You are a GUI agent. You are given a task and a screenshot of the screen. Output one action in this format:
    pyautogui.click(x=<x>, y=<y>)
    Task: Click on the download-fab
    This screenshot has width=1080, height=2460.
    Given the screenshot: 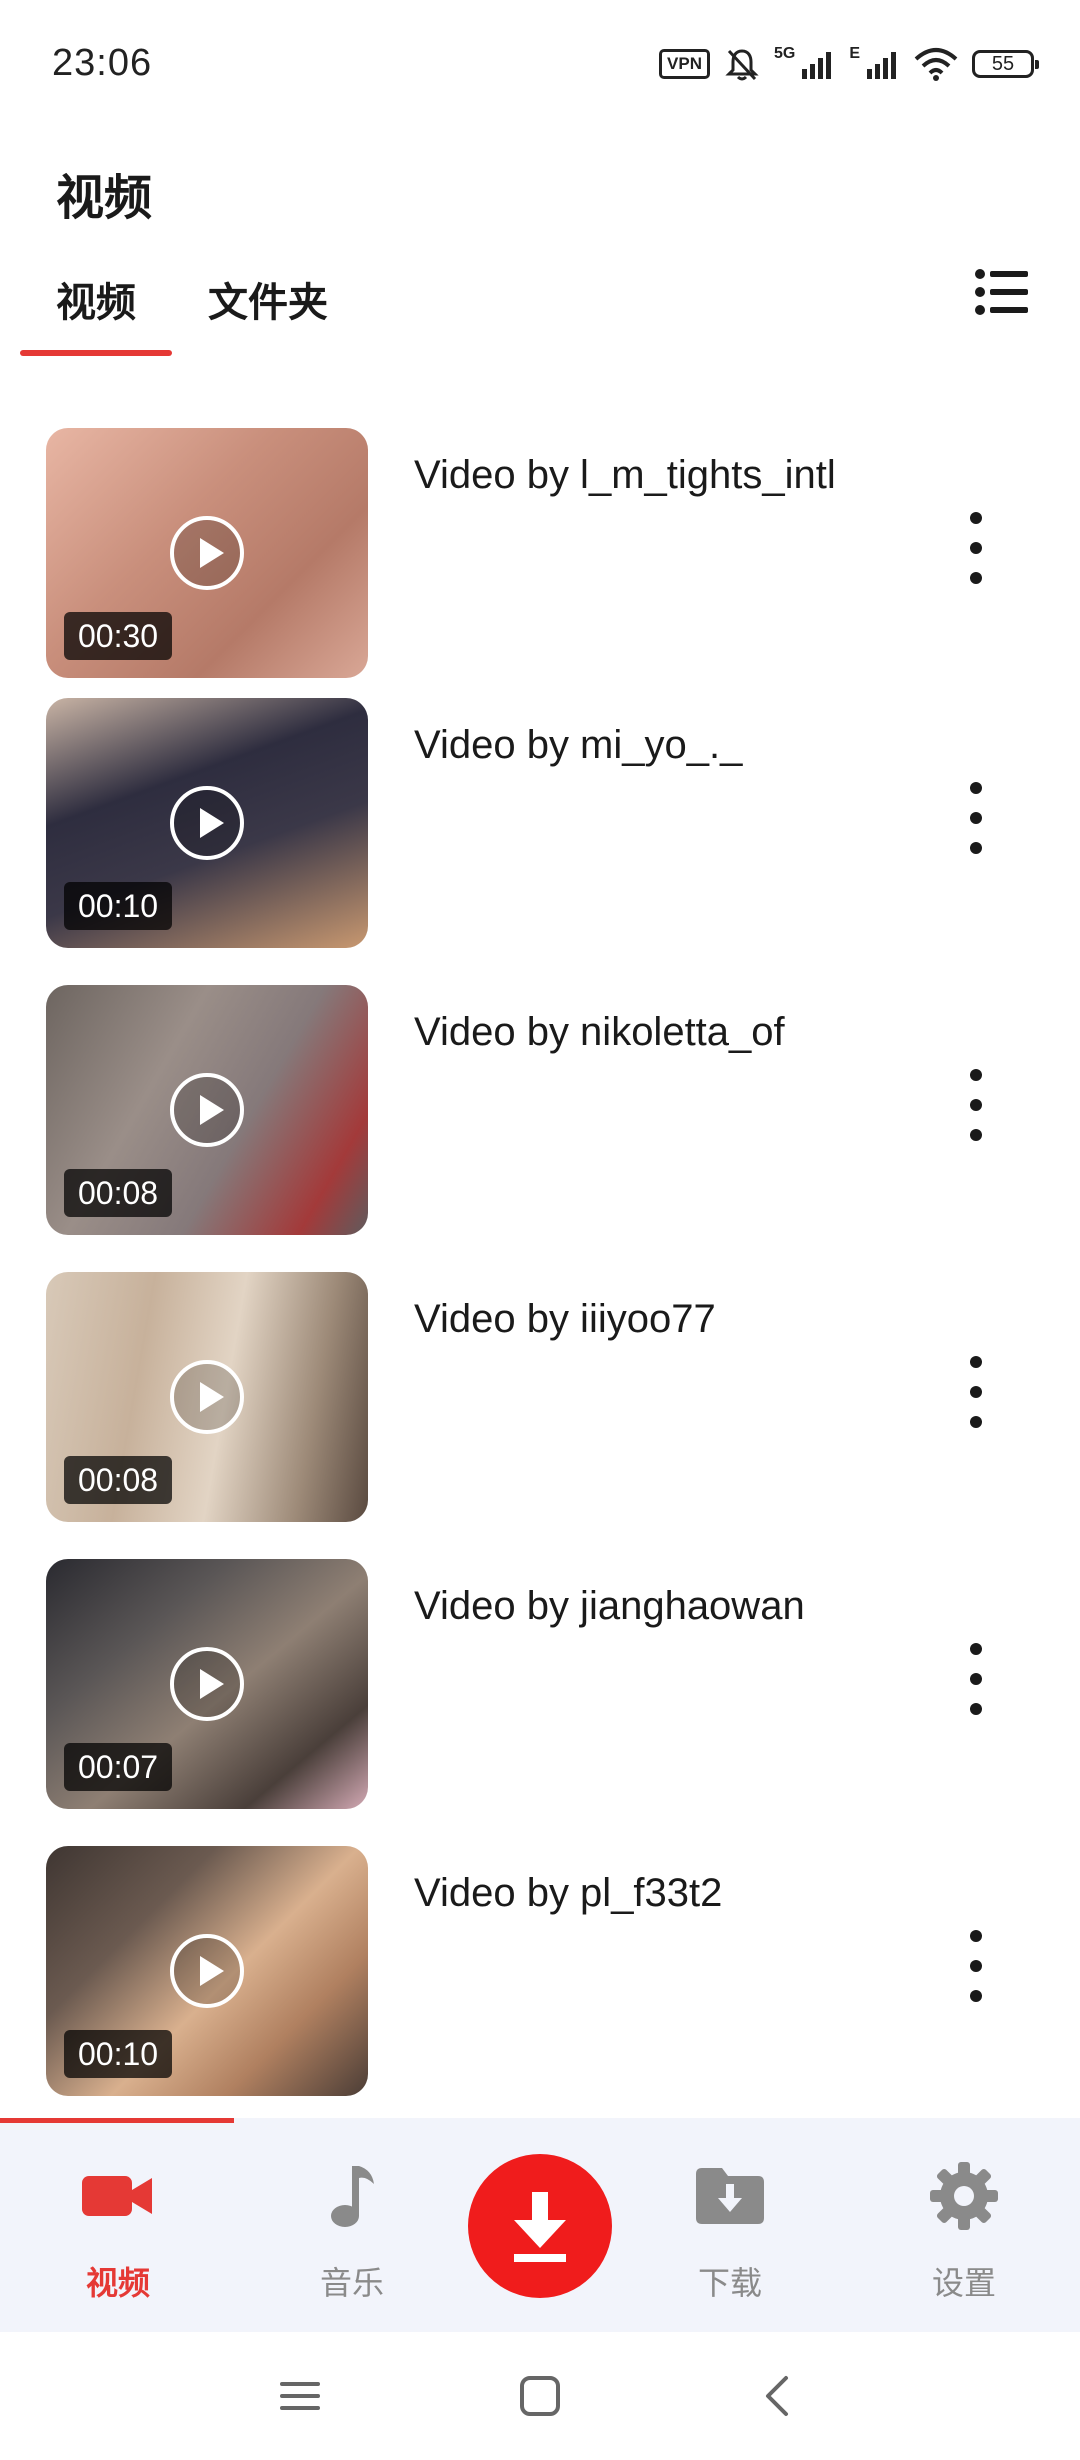 What is the action you would take?
    pyautogui.click(x=540, y=2226)
    